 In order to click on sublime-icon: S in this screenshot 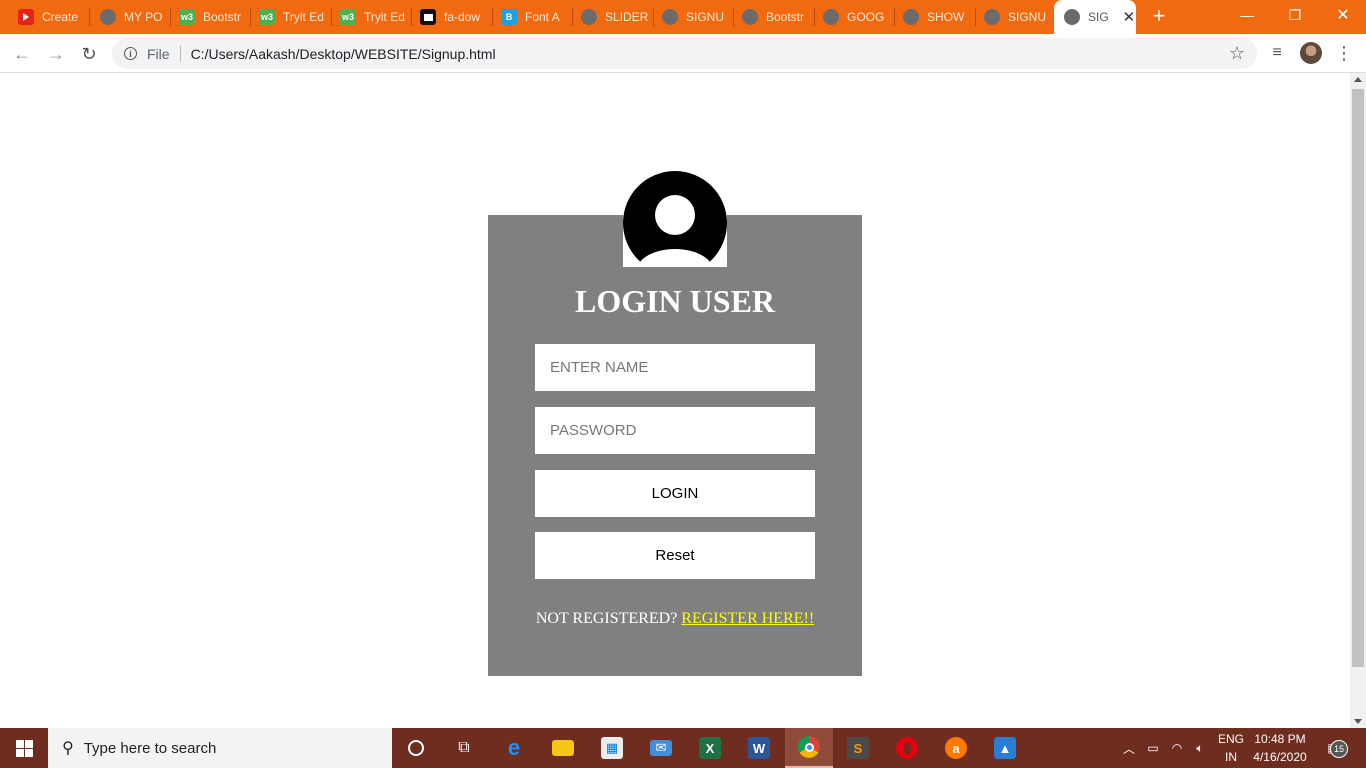, I will do `click(858, 748)`.